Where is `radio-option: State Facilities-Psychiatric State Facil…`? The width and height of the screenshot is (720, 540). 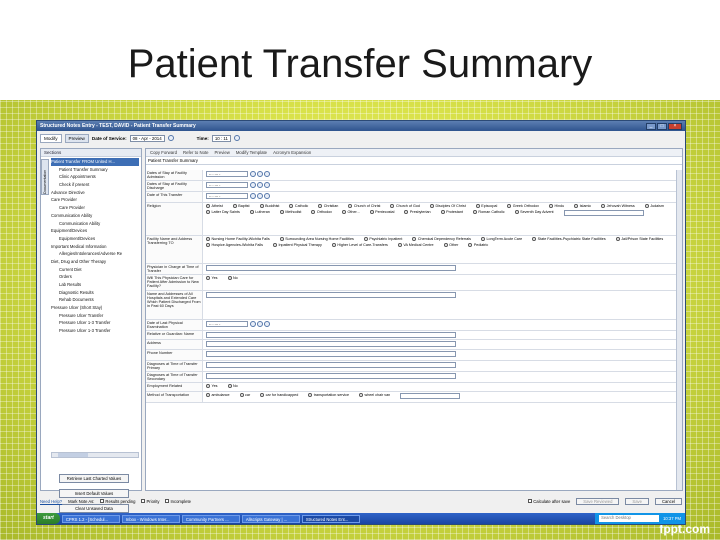
radio-option: State Facilities-Psychiatric State Facil… is located at coordinates (569, 239).